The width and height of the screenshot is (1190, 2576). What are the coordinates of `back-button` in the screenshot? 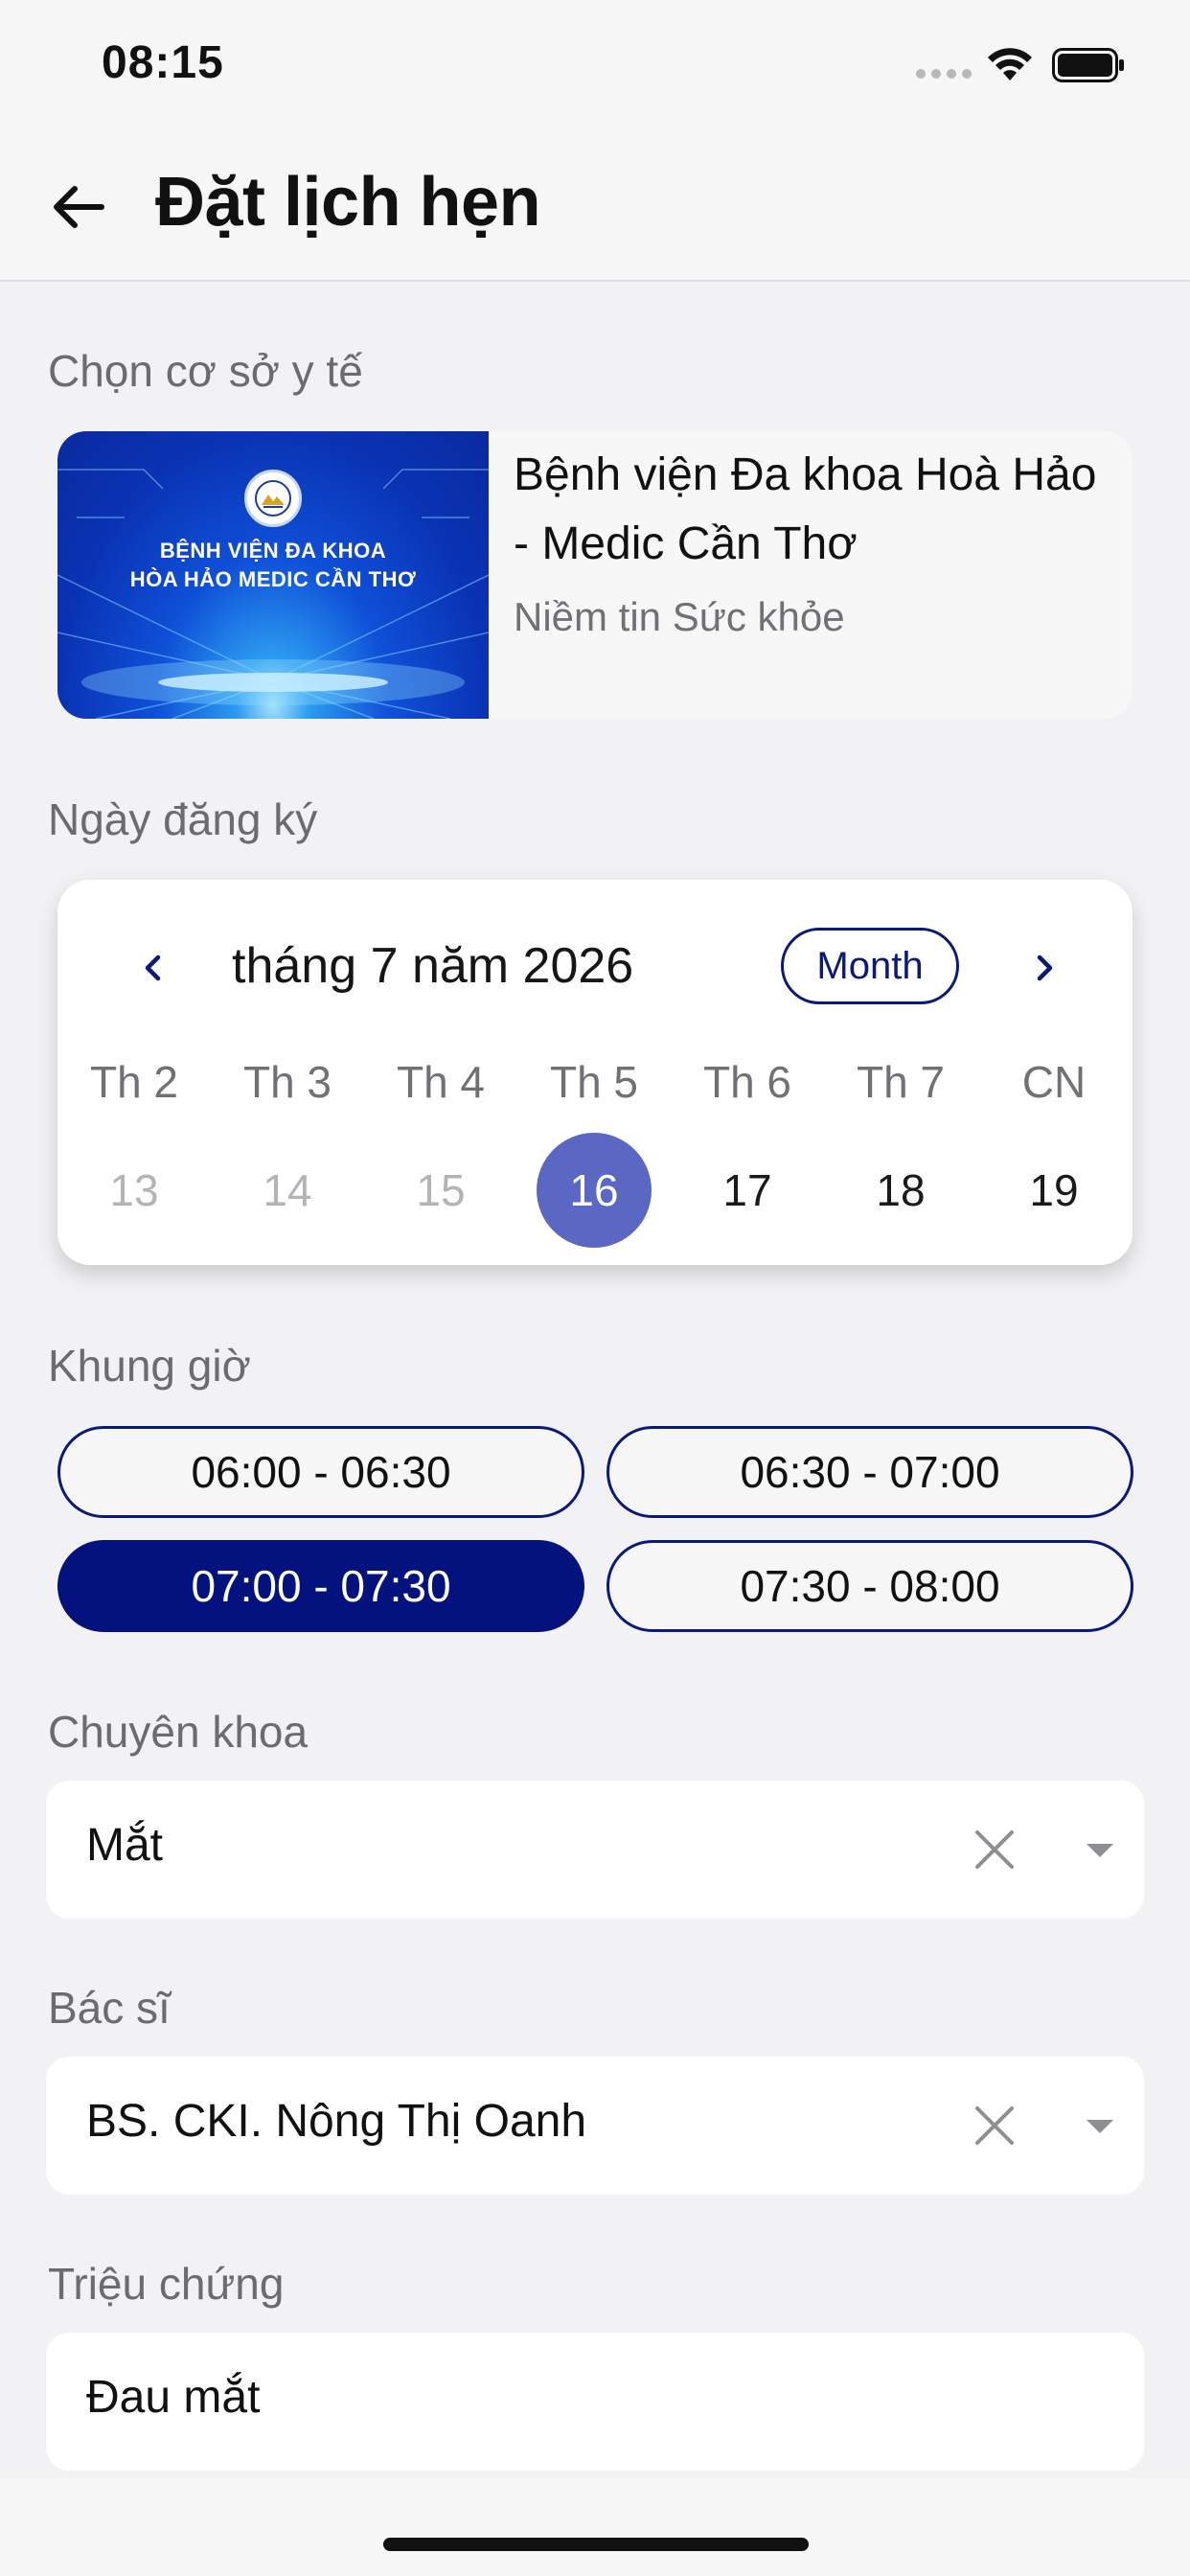 It's located at (78, 207).